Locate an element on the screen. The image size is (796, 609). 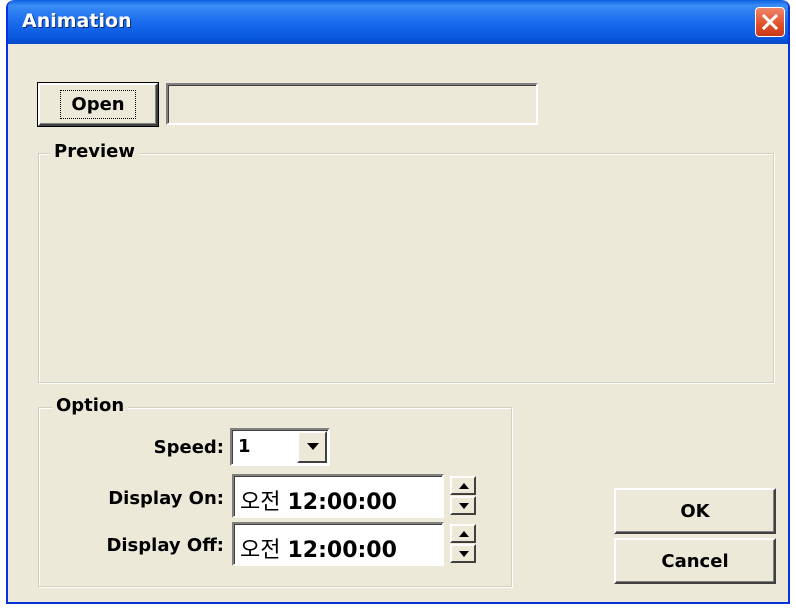
display-on-spin-up is located at coordinates (463, 485).